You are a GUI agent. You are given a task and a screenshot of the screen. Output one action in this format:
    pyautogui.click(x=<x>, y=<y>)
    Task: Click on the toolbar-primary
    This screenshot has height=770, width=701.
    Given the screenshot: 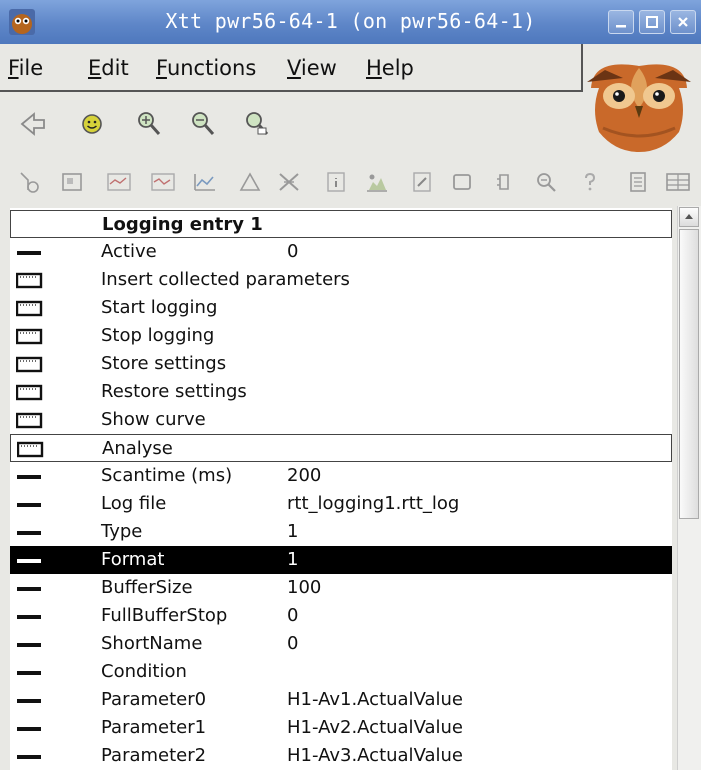 What is the action you would take?
    pyautogui.click(x=291, y=126)
    